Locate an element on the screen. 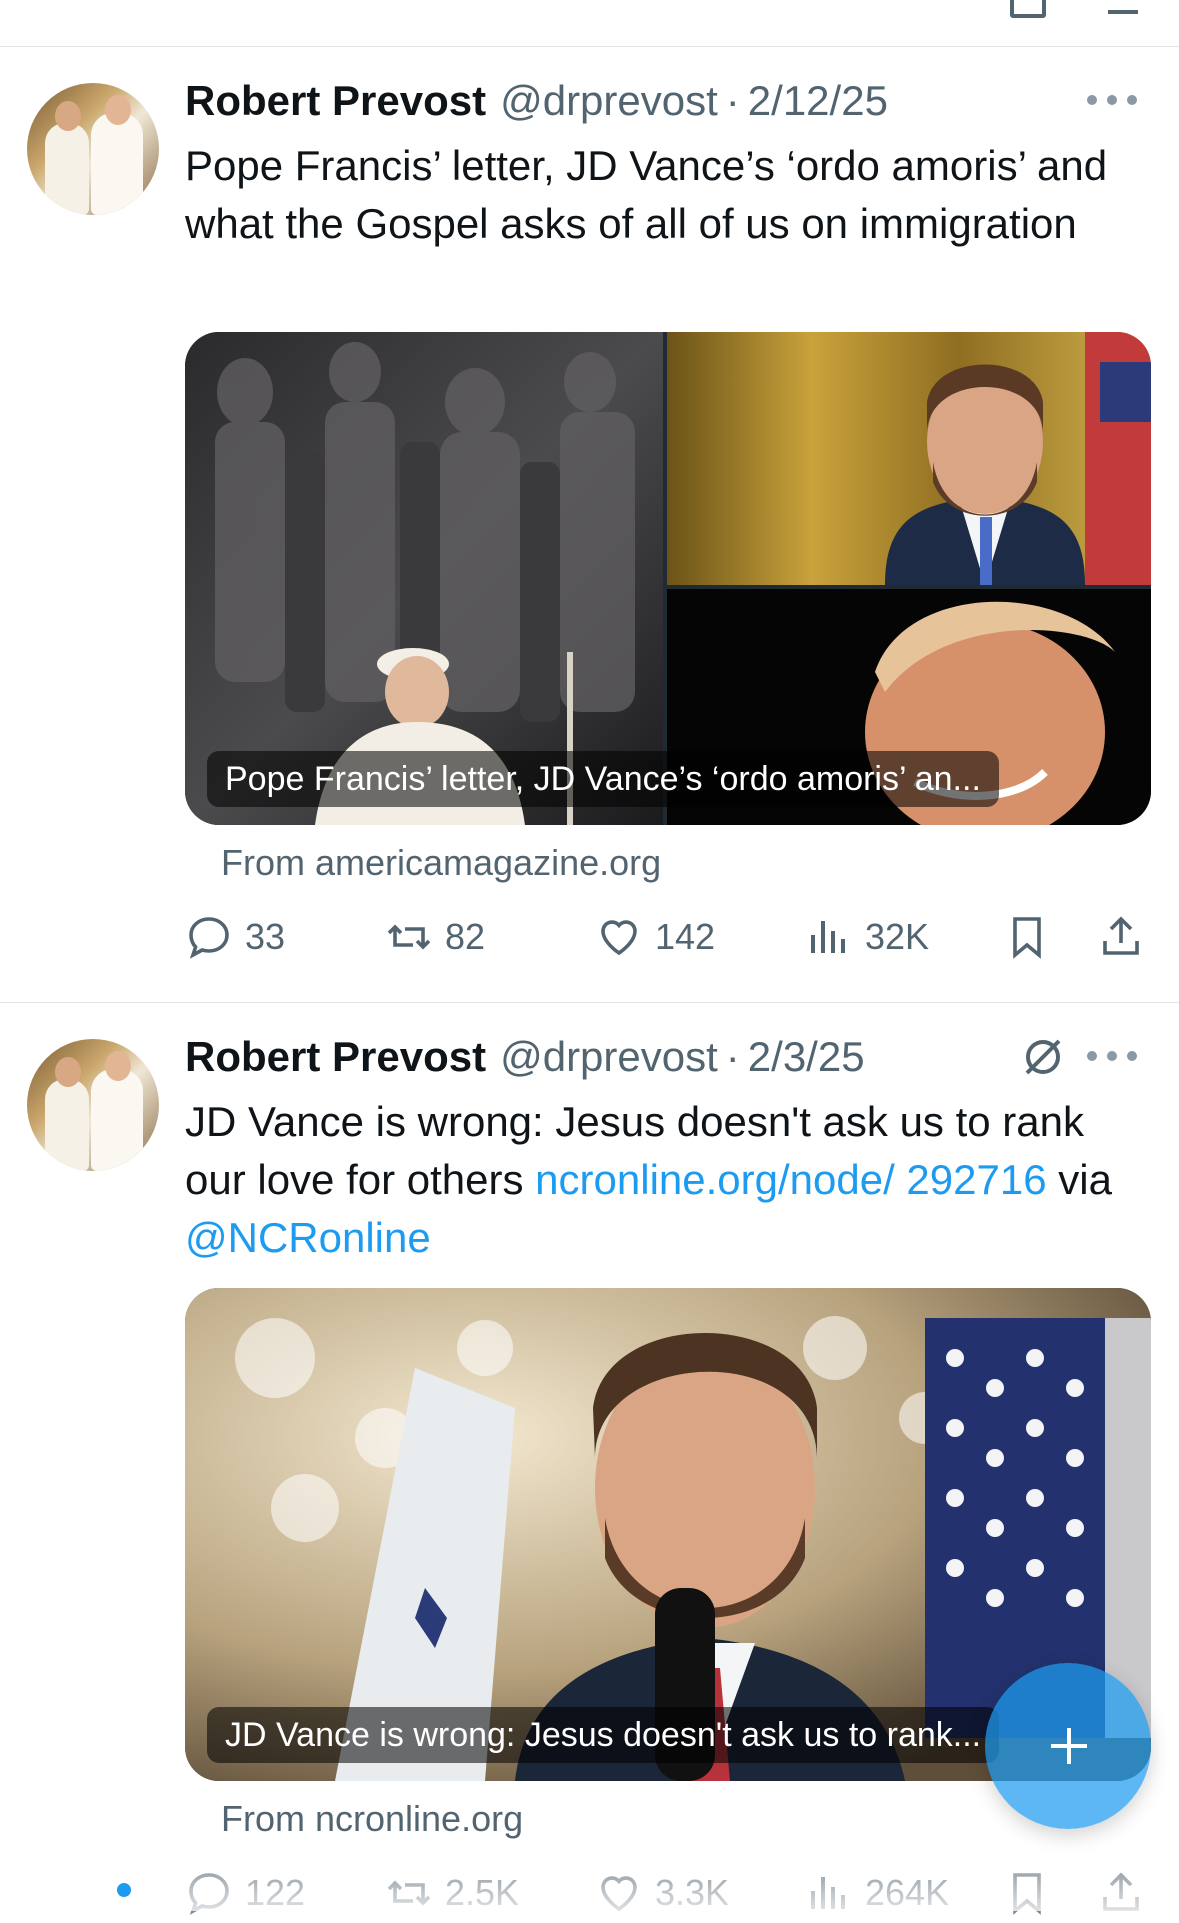  views-count: 264K is located at coordinates (907, 1892).